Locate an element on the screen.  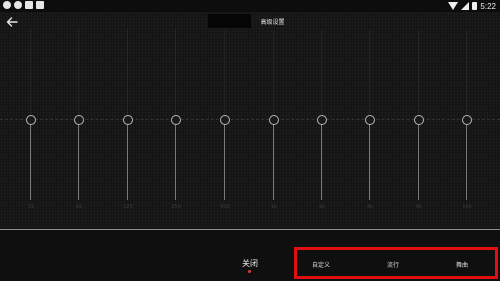
eq-band: 125 is located at coordinates (128, 125).